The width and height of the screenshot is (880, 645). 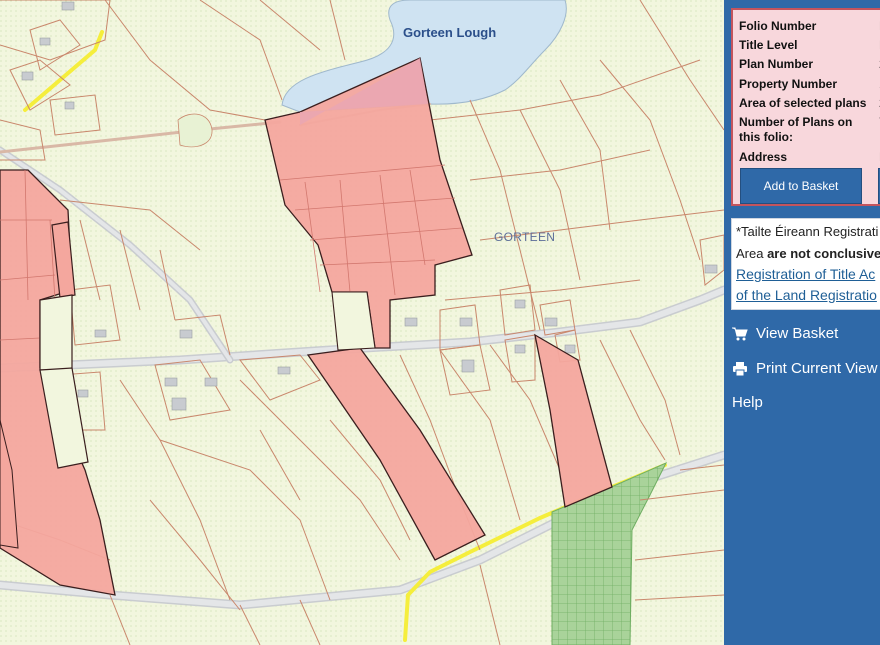 I want to click on plans-count-label: Number of Plans on this folio:, so click(x=796, y=129).